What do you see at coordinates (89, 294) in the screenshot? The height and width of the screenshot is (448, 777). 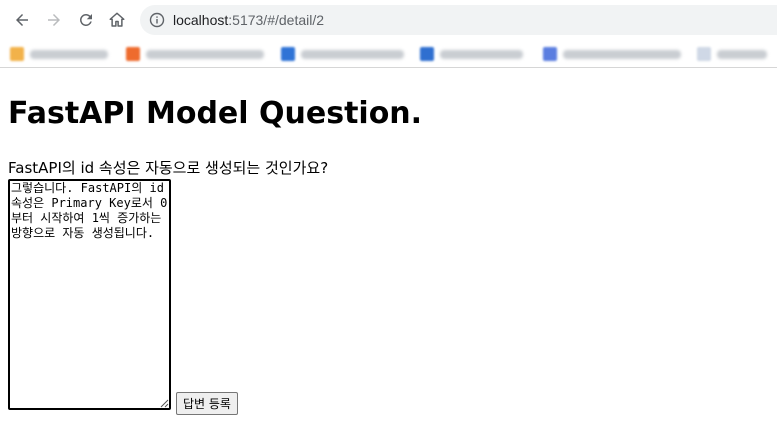 I see `answer-textarea` at bounding box center [89, 294].